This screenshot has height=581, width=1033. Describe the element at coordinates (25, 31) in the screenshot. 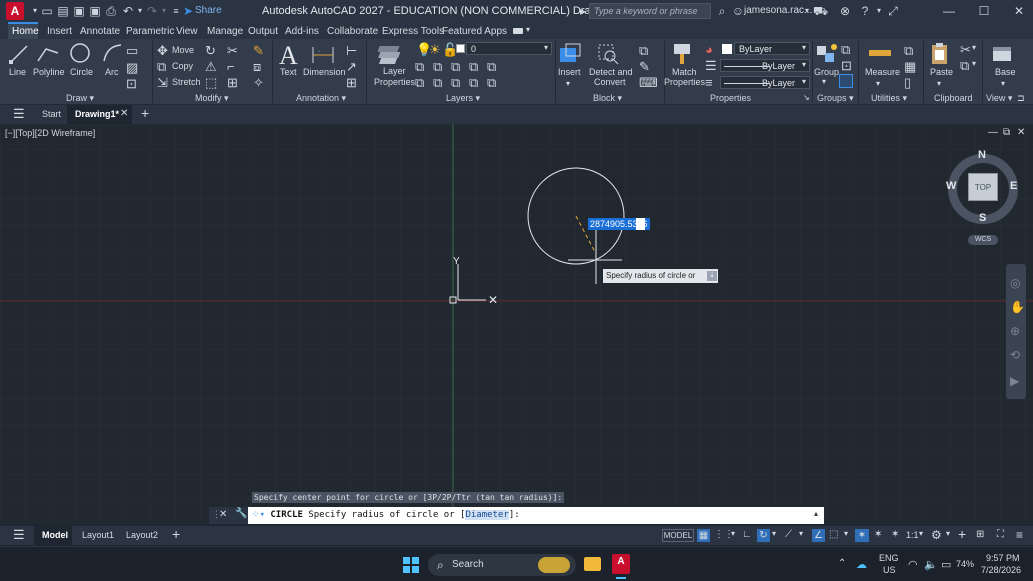

I see `tab-home: Home` at that location.